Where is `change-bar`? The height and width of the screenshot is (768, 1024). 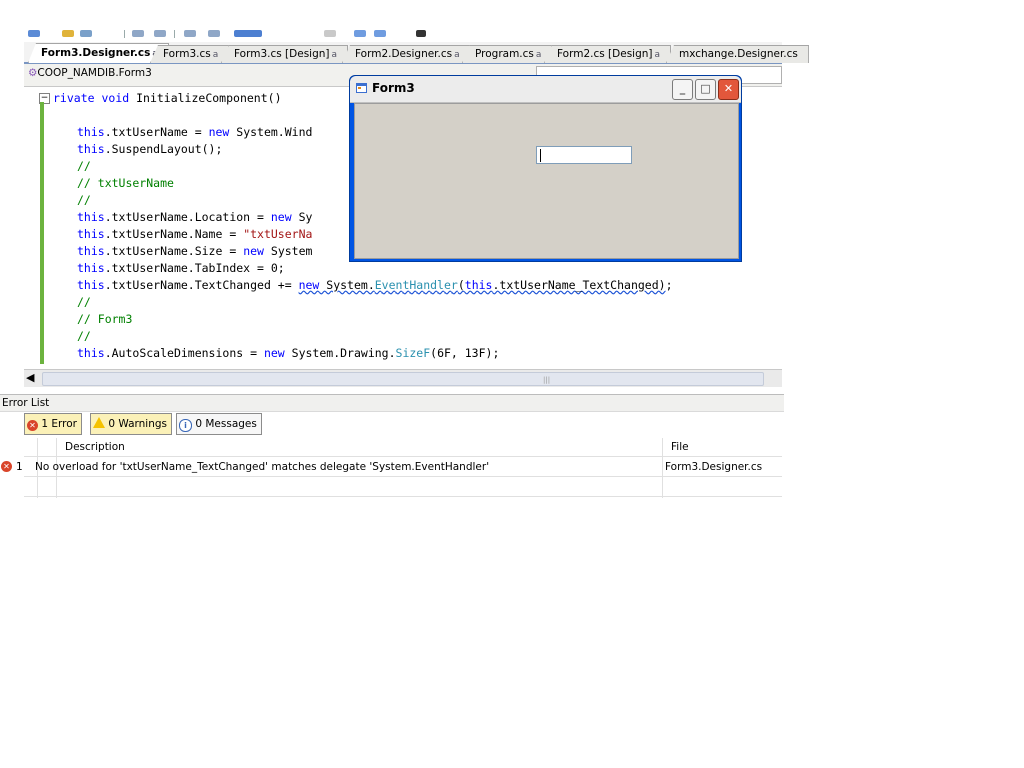
change-bar is located at coordinates (42, 233).